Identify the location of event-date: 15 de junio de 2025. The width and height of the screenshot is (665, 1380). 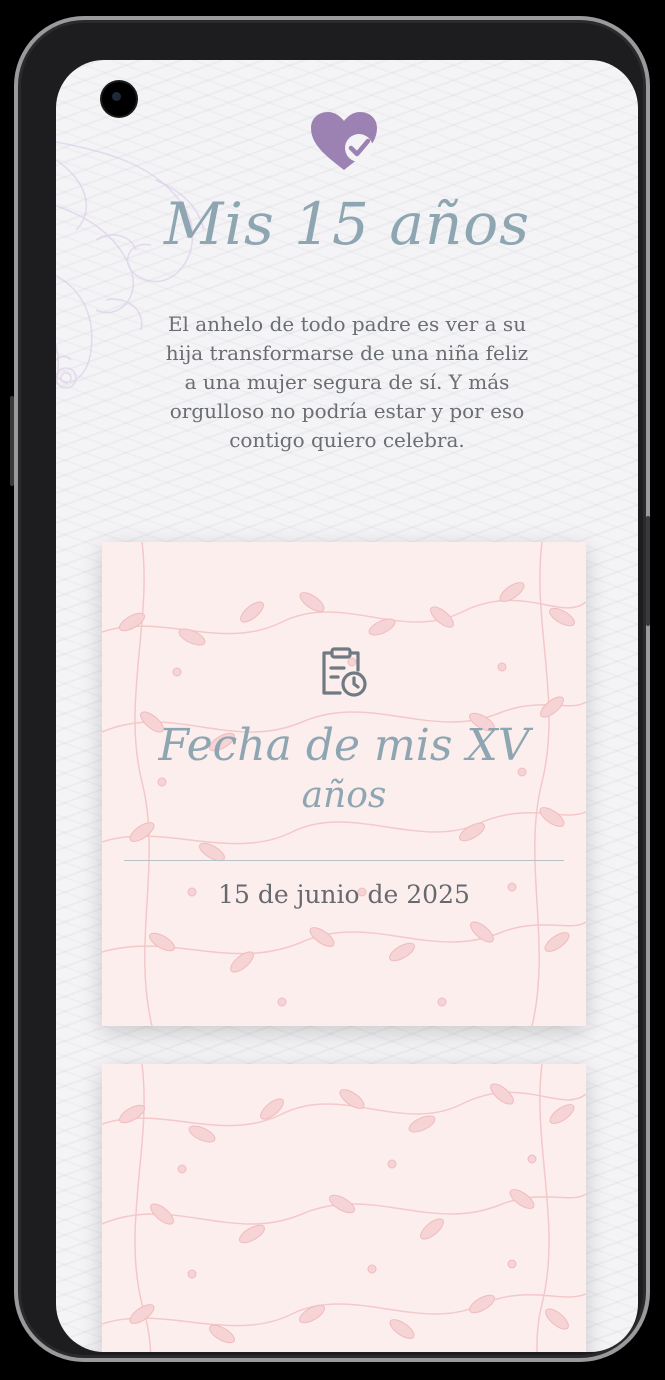
(344, 894).